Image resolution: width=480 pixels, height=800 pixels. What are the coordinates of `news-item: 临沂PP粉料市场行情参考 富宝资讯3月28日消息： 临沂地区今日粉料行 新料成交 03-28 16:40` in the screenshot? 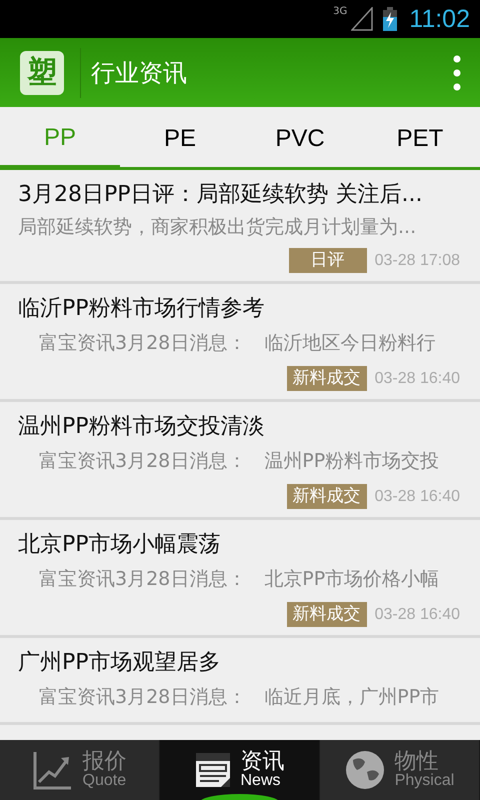 It's located at (240, 343).